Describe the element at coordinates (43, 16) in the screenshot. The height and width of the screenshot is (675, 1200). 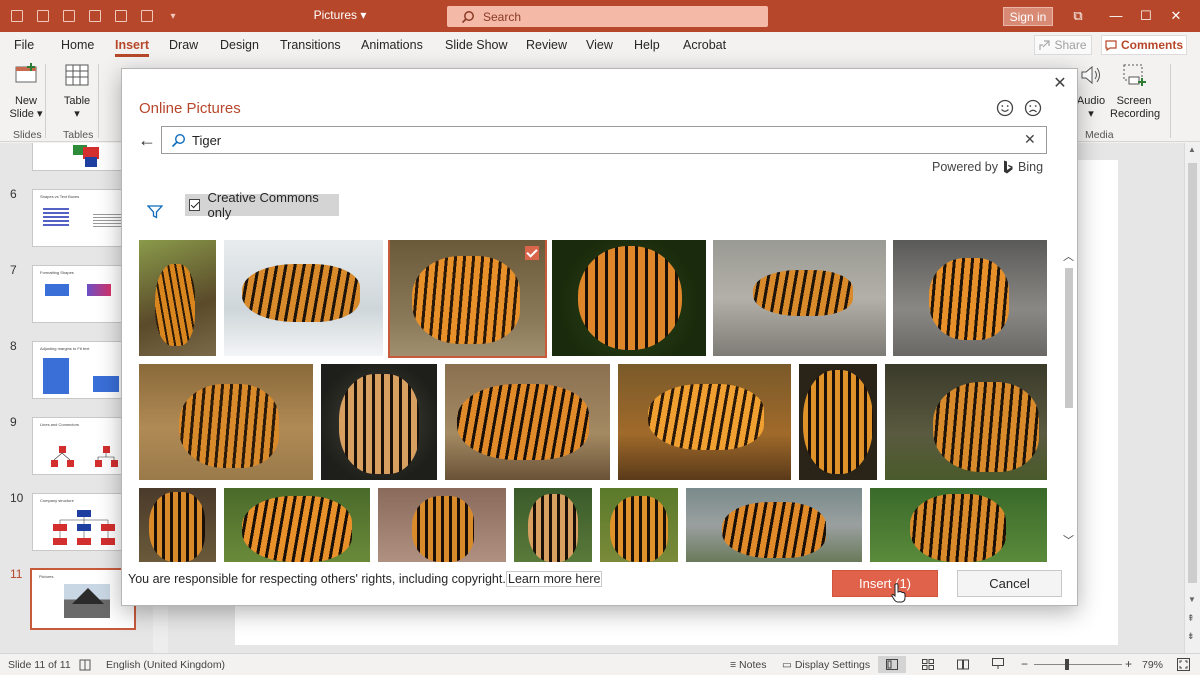
I see `start-from-beginning-icon` at that location.